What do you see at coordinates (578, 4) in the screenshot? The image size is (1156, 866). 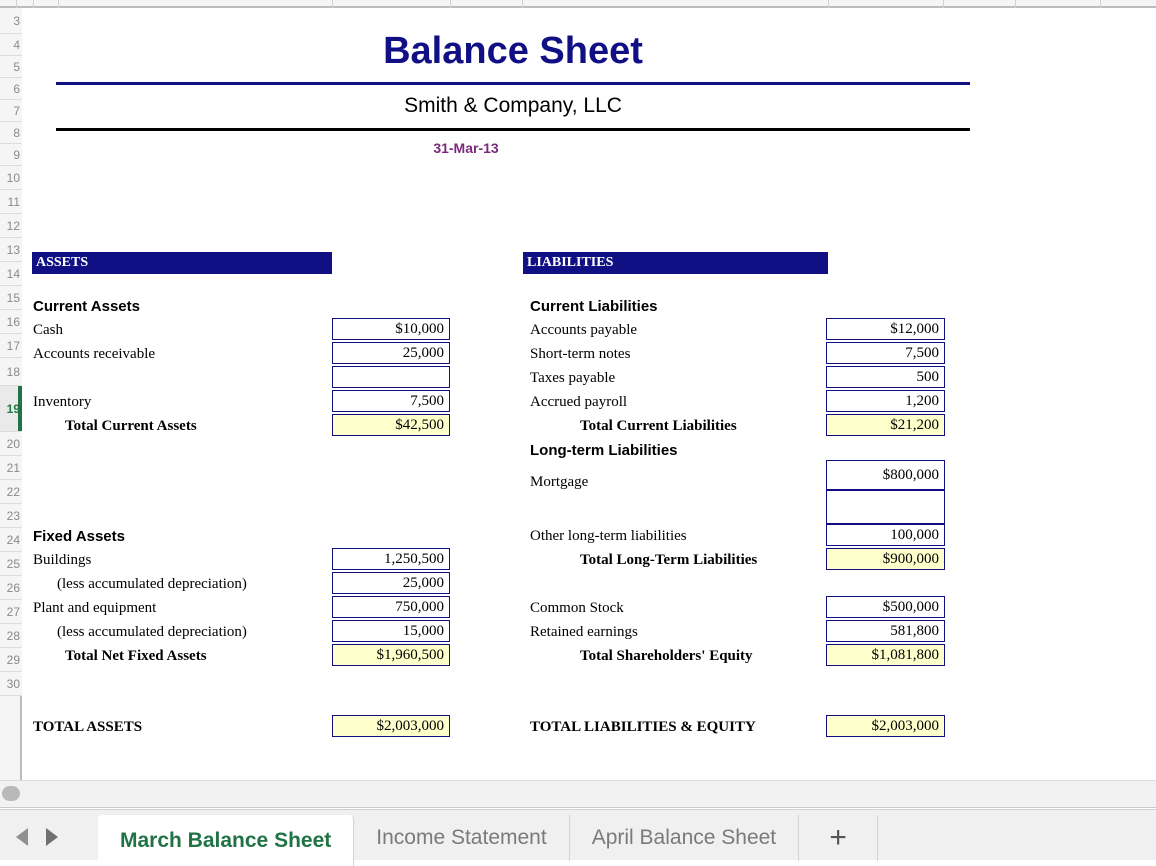 I see `column-header-strip` at bounding box center [578, 4].